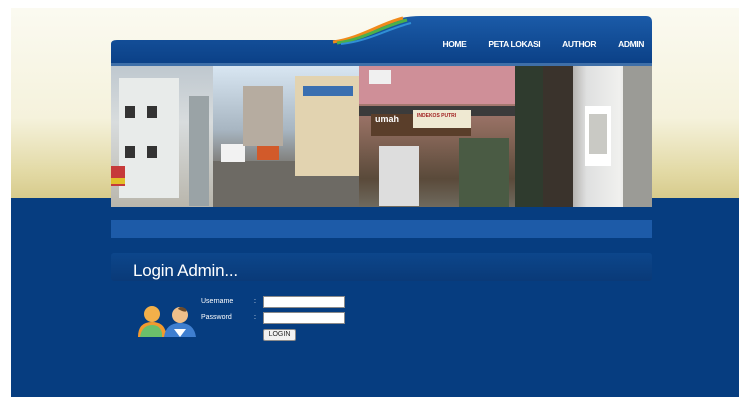  I want to click on banner-sign-small-text: INDEKOS PUTRI, so click(437, 116).